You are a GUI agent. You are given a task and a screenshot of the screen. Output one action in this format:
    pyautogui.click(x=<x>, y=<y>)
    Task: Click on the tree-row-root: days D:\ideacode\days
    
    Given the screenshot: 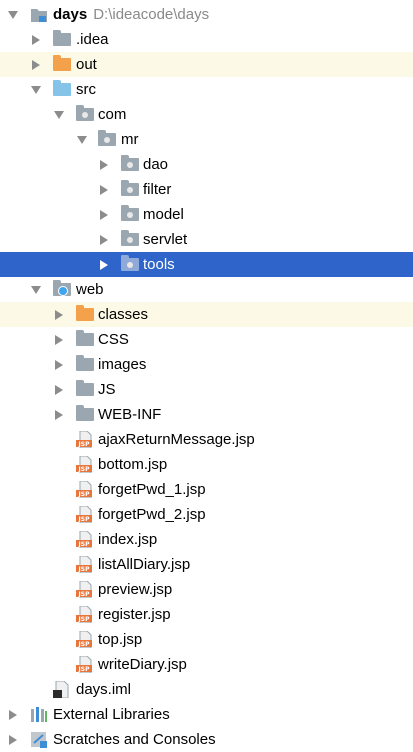 What is the action you would take?
    pyautogui.click(x=206, y=14)
    